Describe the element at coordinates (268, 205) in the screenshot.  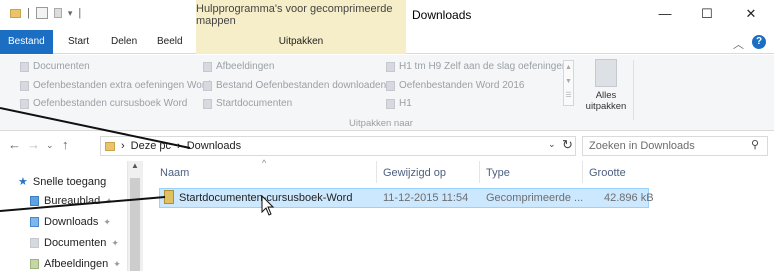
I see `mouse-cursor-icon` at that location.